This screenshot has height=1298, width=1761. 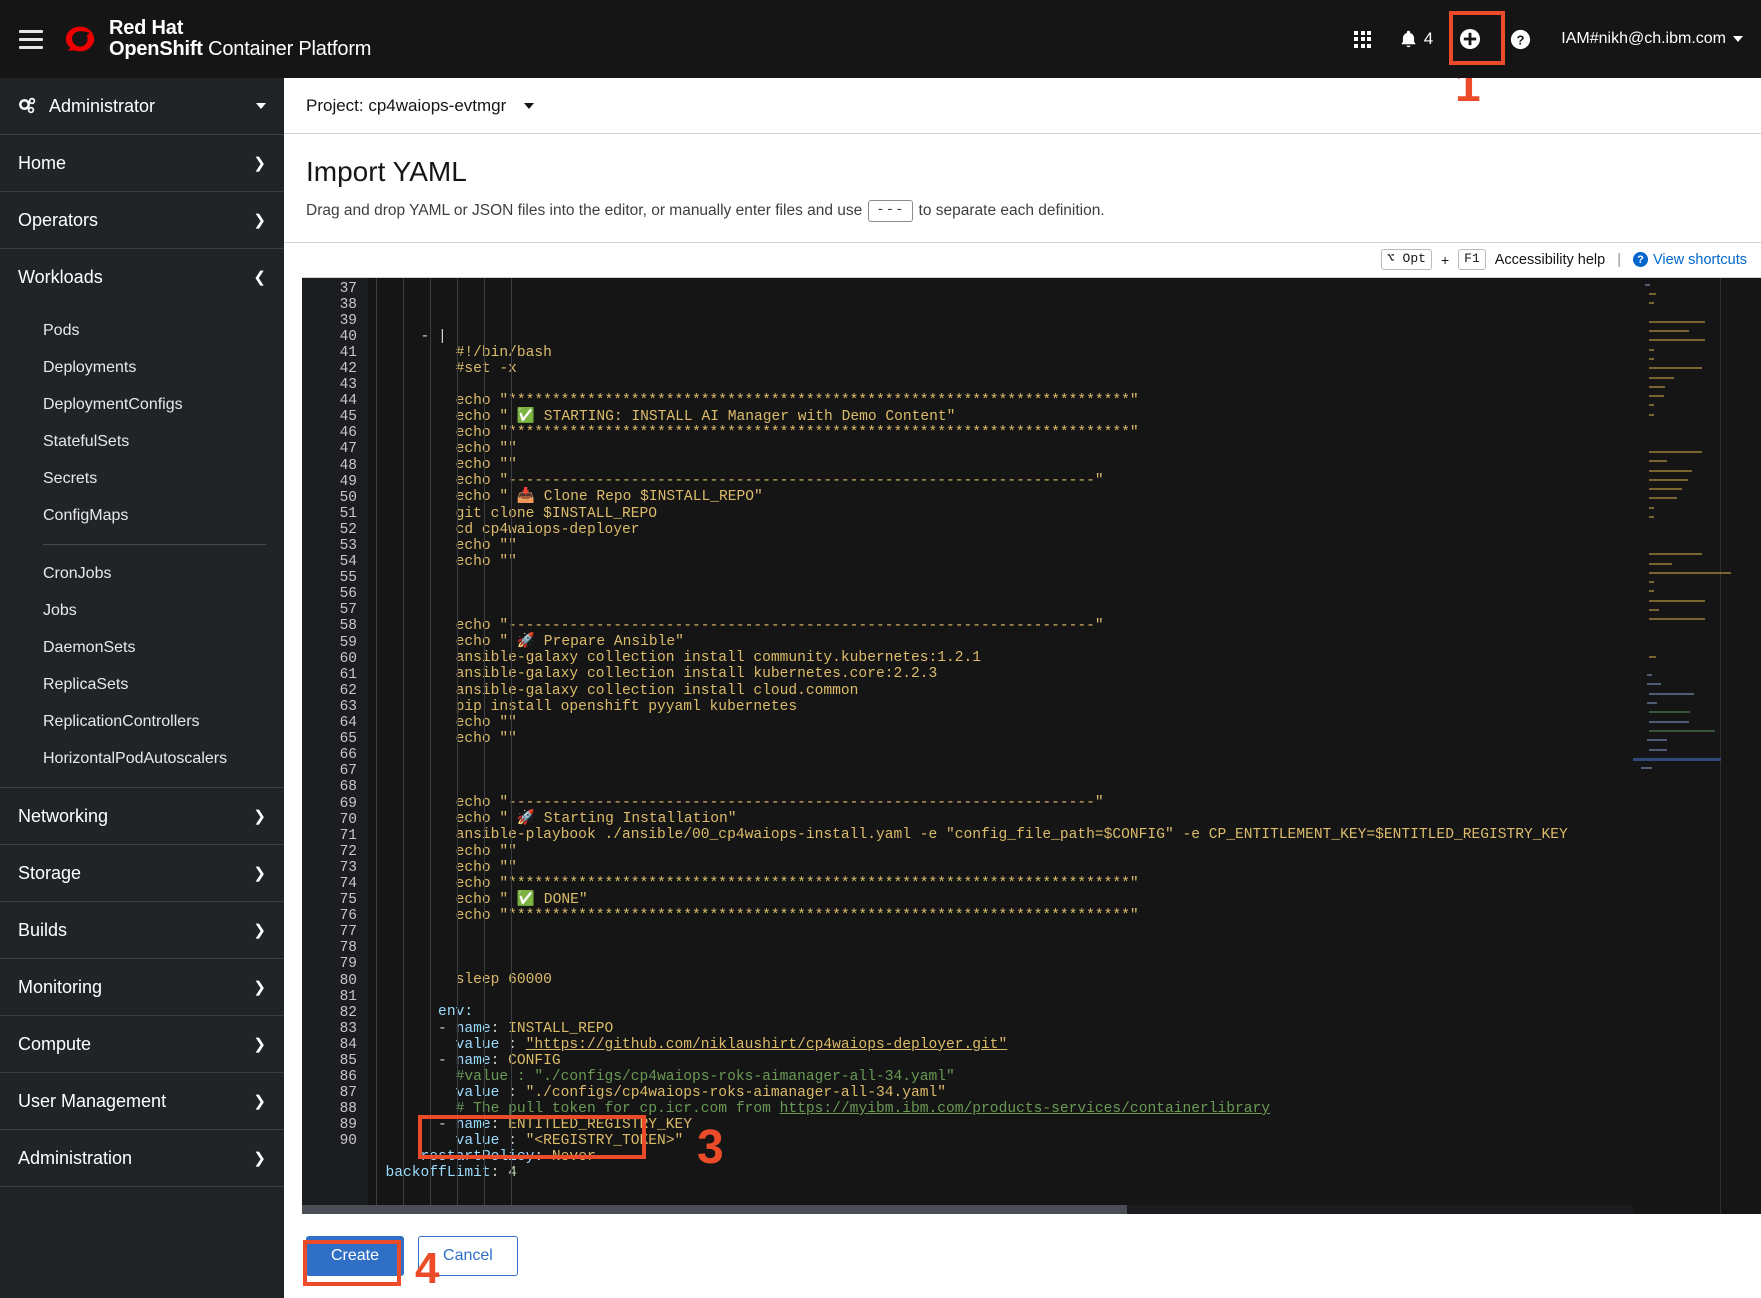 What do you see at coordinates (1697, 745) in the screenshot?
I see `editor-minimap` at bounding box center [1697, 745].